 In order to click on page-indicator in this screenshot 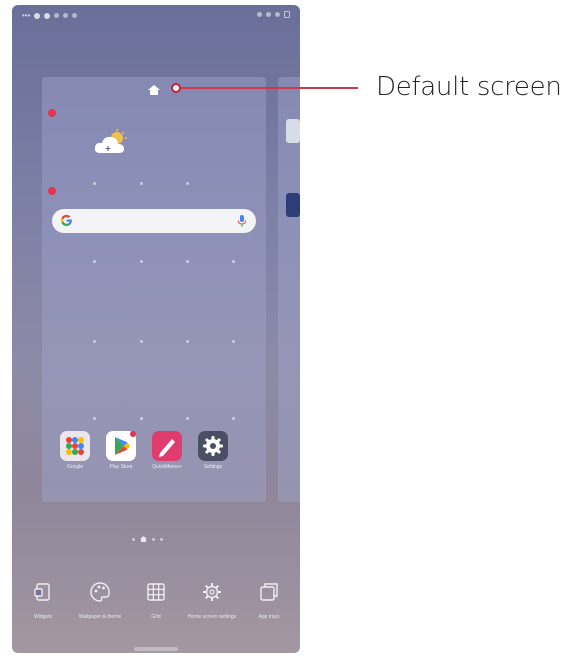, I will do `click(147, 539)`.